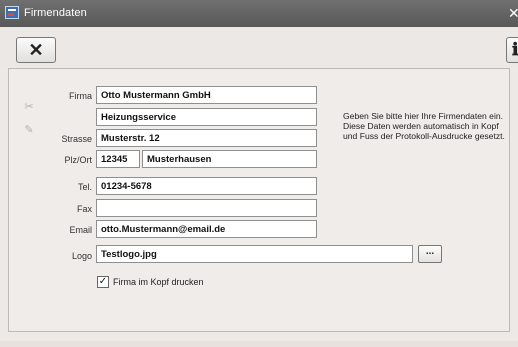  Describe the element at coordinates (84, 187) in the screenshot. I see `tel-label: Tel.` at that location.